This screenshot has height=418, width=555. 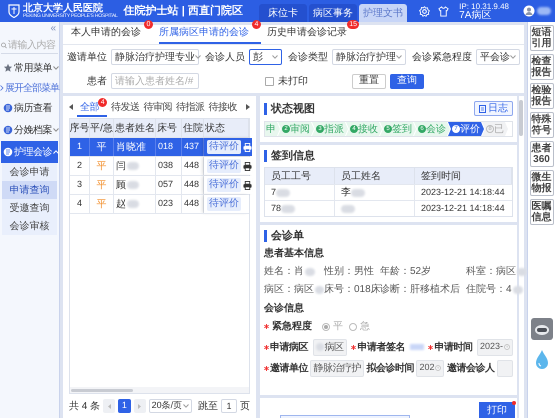 I want to click on column-header: 员工工号, so click(x=300, y=176).